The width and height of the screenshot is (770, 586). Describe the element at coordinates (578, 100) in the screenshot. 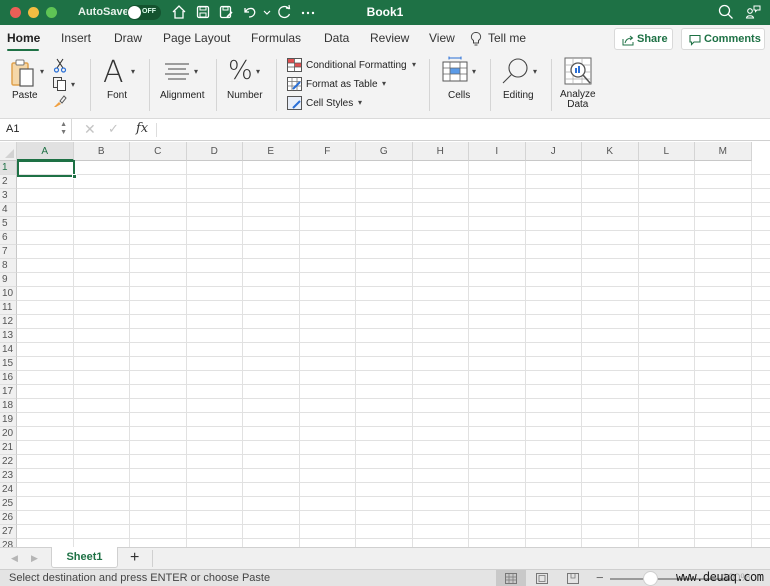

I see `analyze-data-label: Analyze Data` at that location.